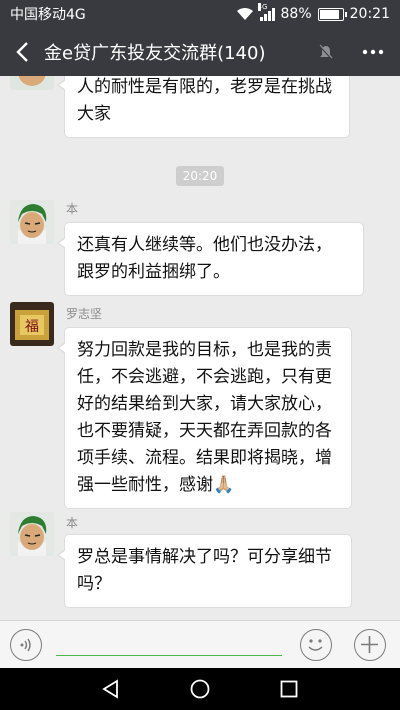  What do you see at coordinates (200, 644) in the screenshot?
I see `input-bar` at bounding box center [200, 644].